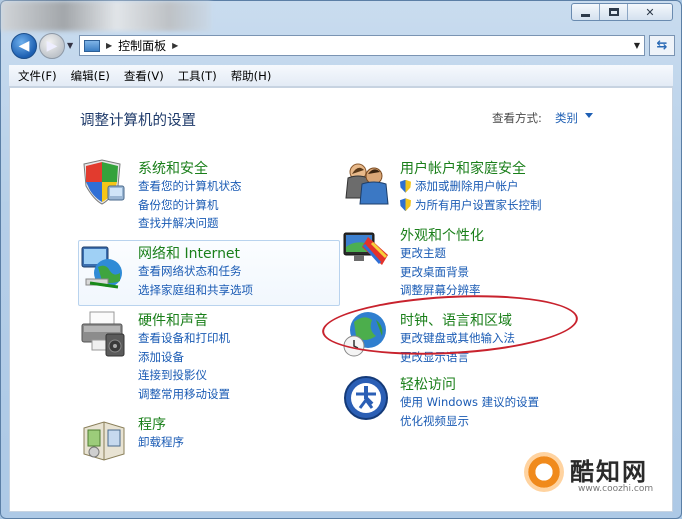 The width and height of the screenshot is (682, 519). Describe the element at coordinates (195, 290) in the screenshot. I see `link-homegroup-sharing: 选择家庭组和共享选项` at that location.